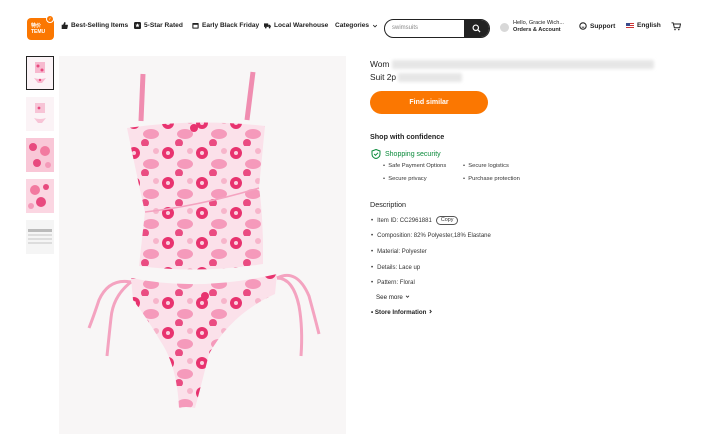 Image resolution: width=704 pixels, height=435 pixels. I want to click on security-label: Shopping security, so click(413, 154).